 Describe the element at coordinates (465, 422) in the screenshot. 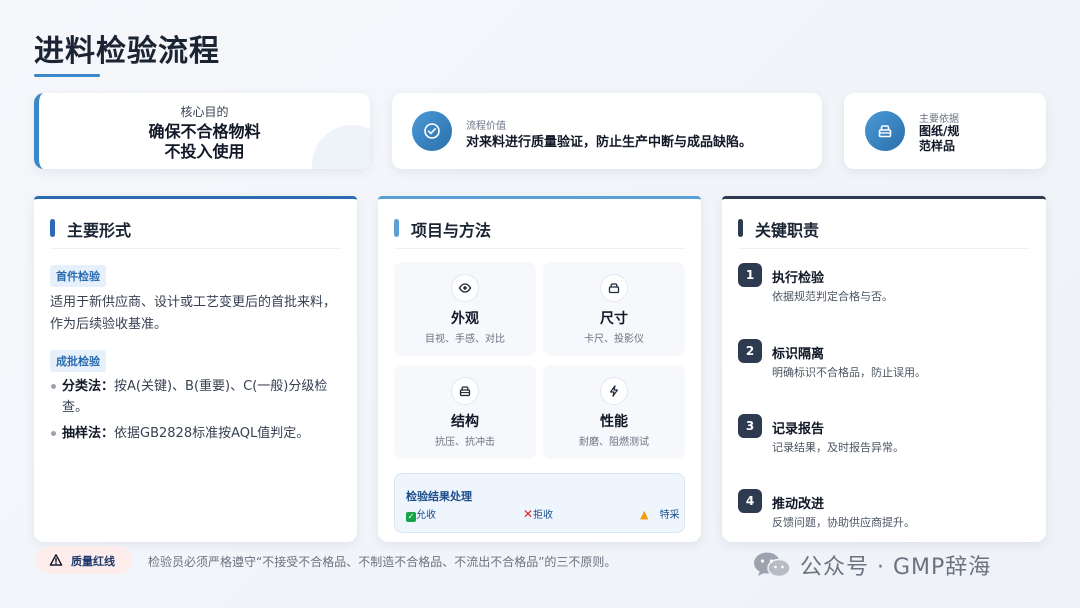

I see `method-name: 结构` at that location.